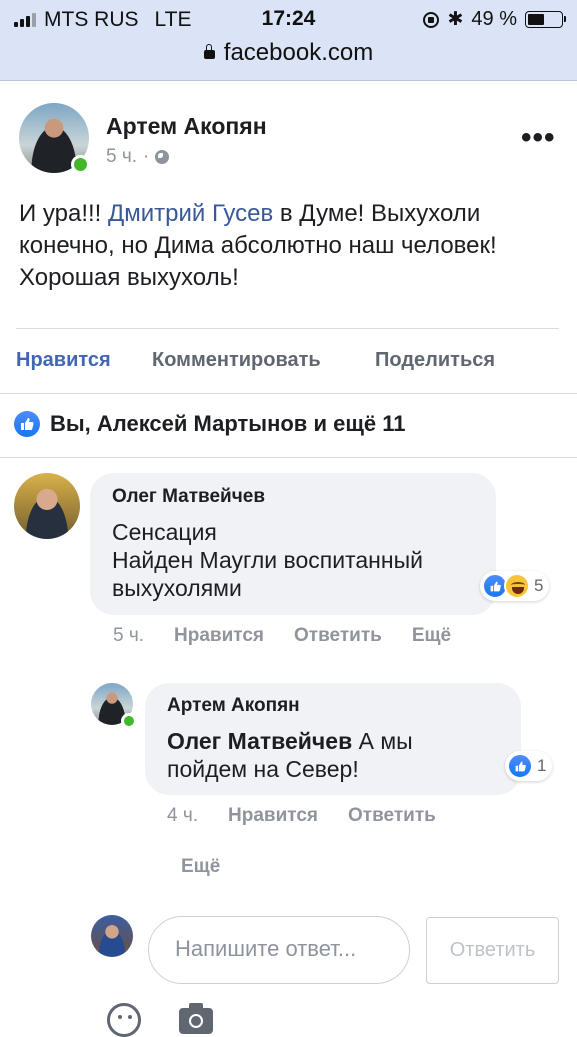  What do you see at coordinates (273, 816) in the screenshot?
I see `reply-like-link: Нравится` at bounding box center [273, 816].